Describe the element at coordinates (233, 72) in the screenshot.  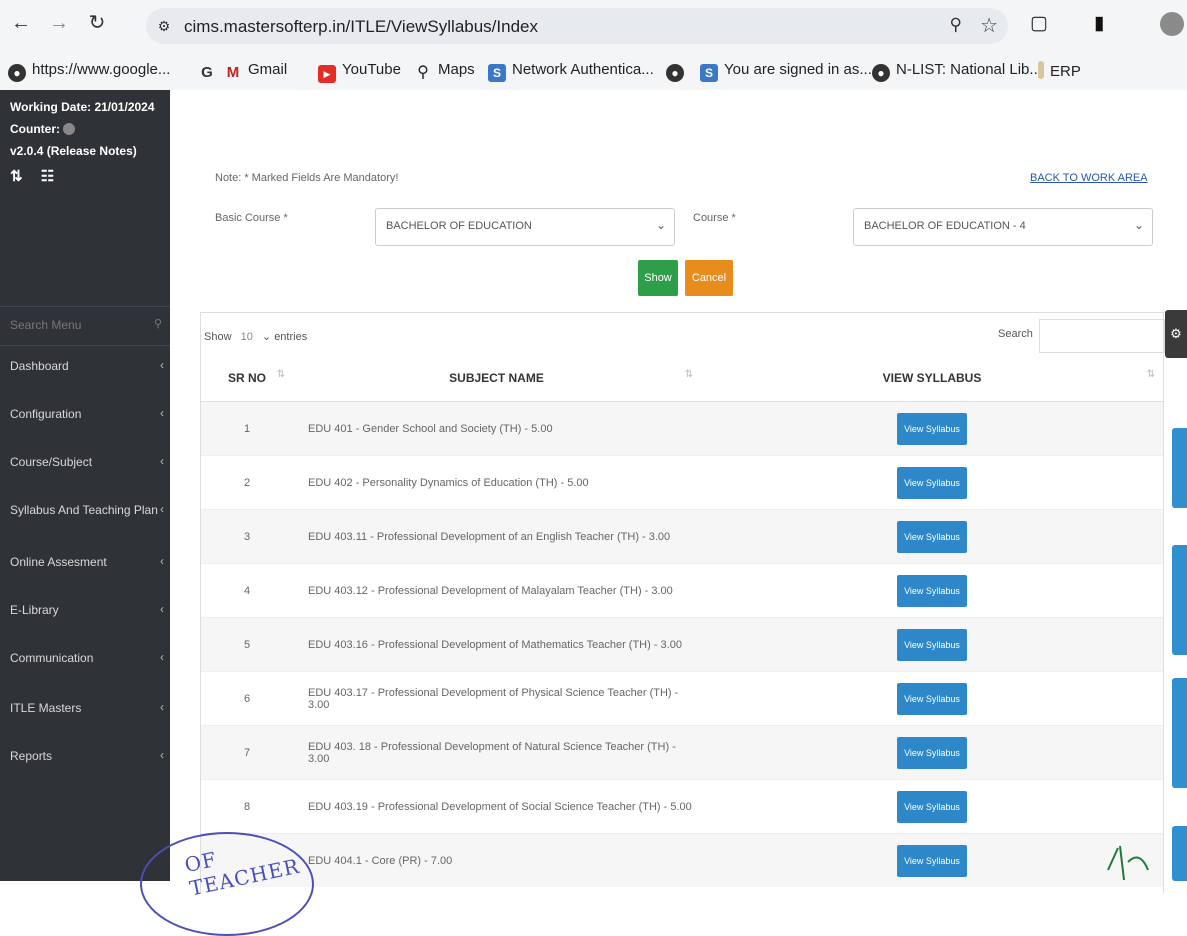
I see `gmail-icon: M` at that location.